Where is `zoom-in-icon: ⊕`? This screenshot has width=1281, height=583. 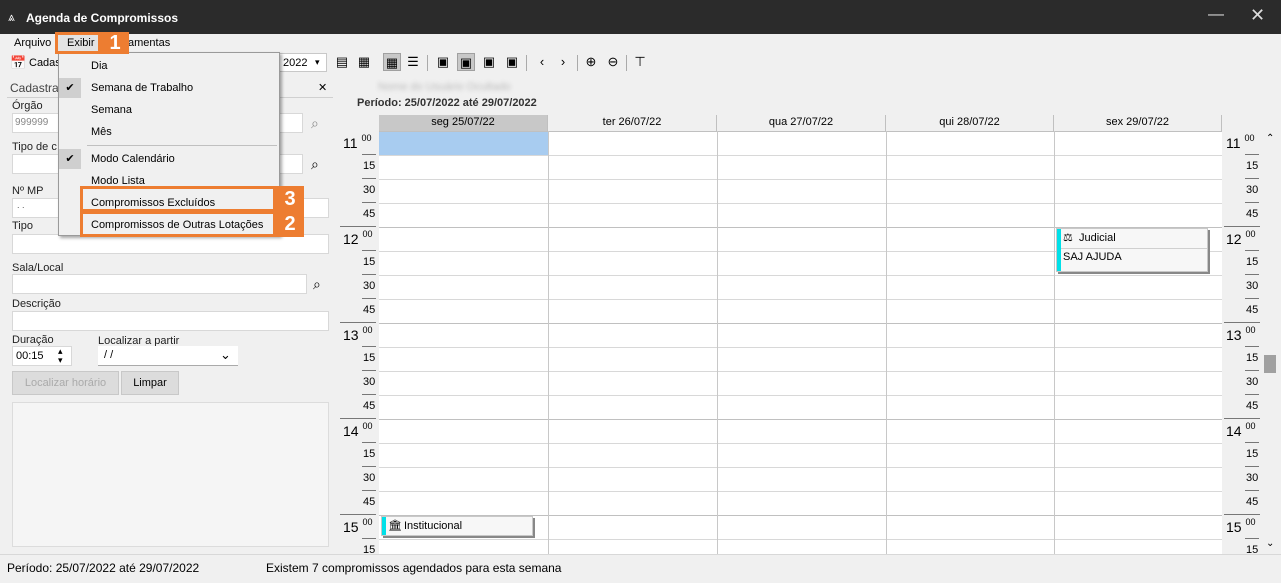
zoom-in-icon: ⊕ is located at coordinates (591, 62).